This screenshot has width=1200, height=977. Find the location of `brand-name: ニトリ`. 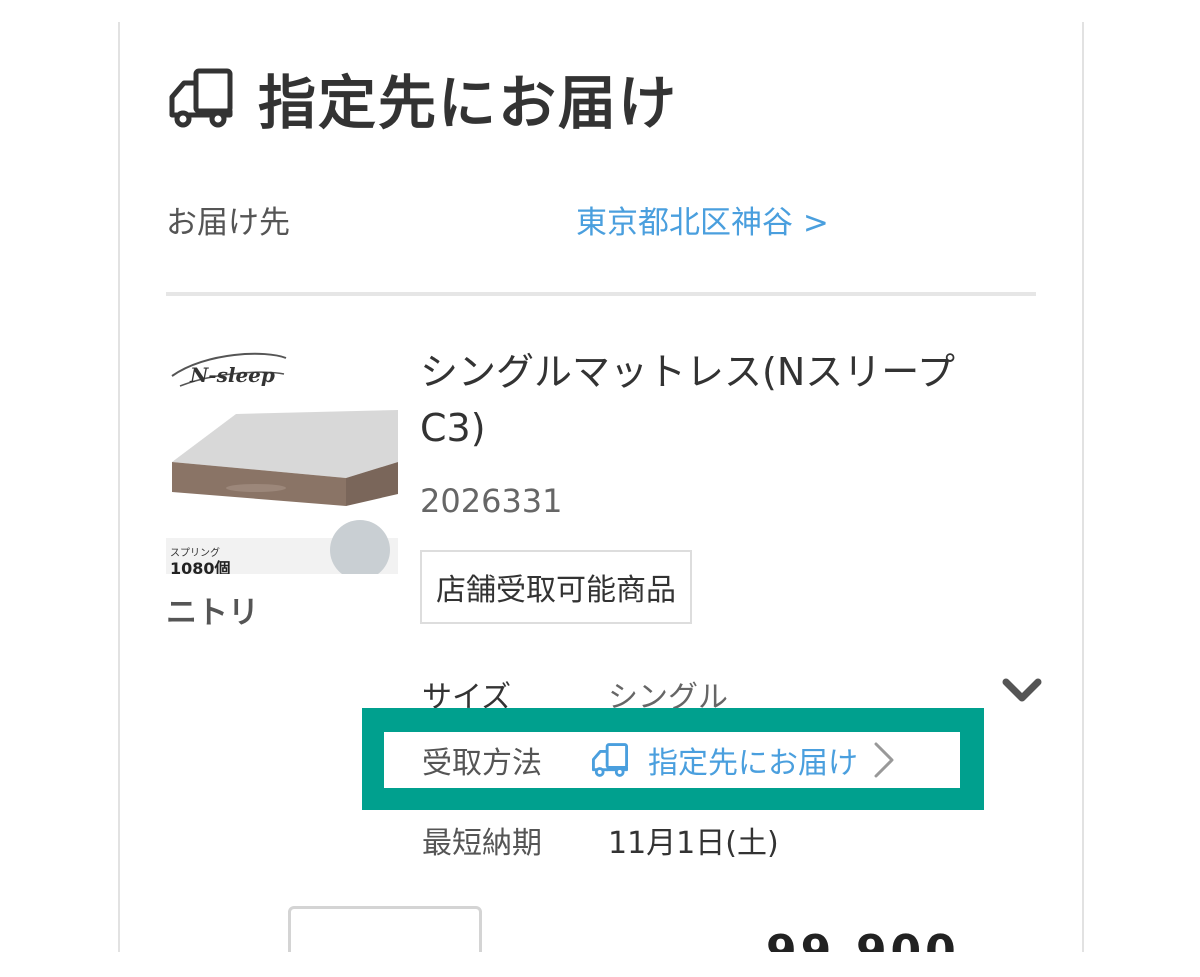

brand-name: ニトリ is located at coordinates (212, 613).